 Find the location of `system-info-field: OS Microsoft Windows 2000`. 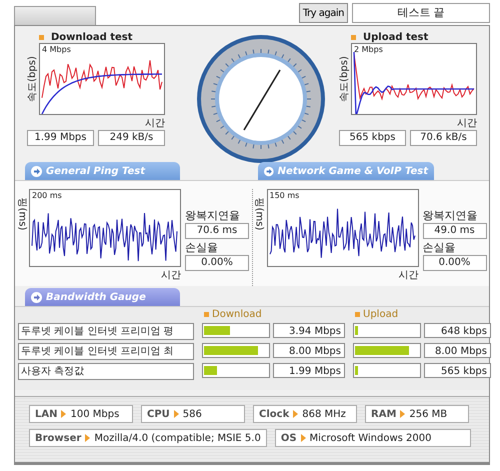

system-info-field: OS Microsoft Windows 2000 is located at coordinates (372, 438).